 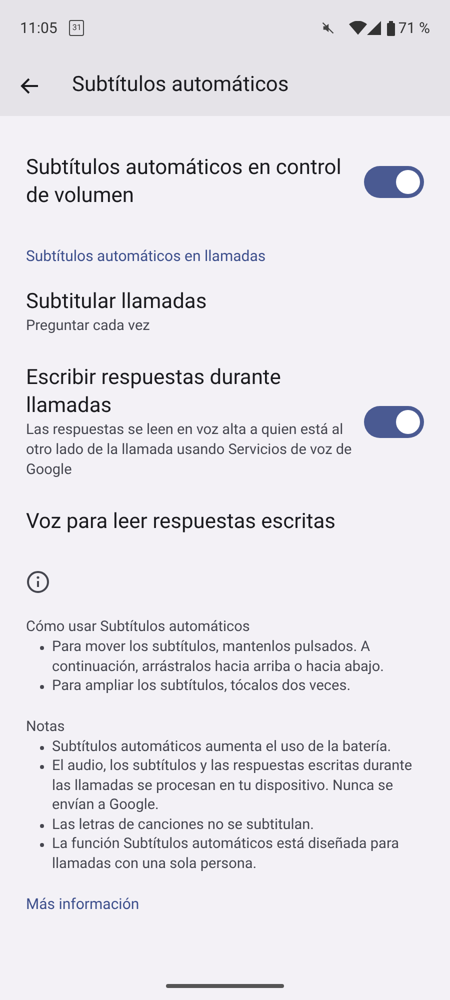 I want to click on setting-summary: Preguntar cada vez, so click(x=88, y=326).